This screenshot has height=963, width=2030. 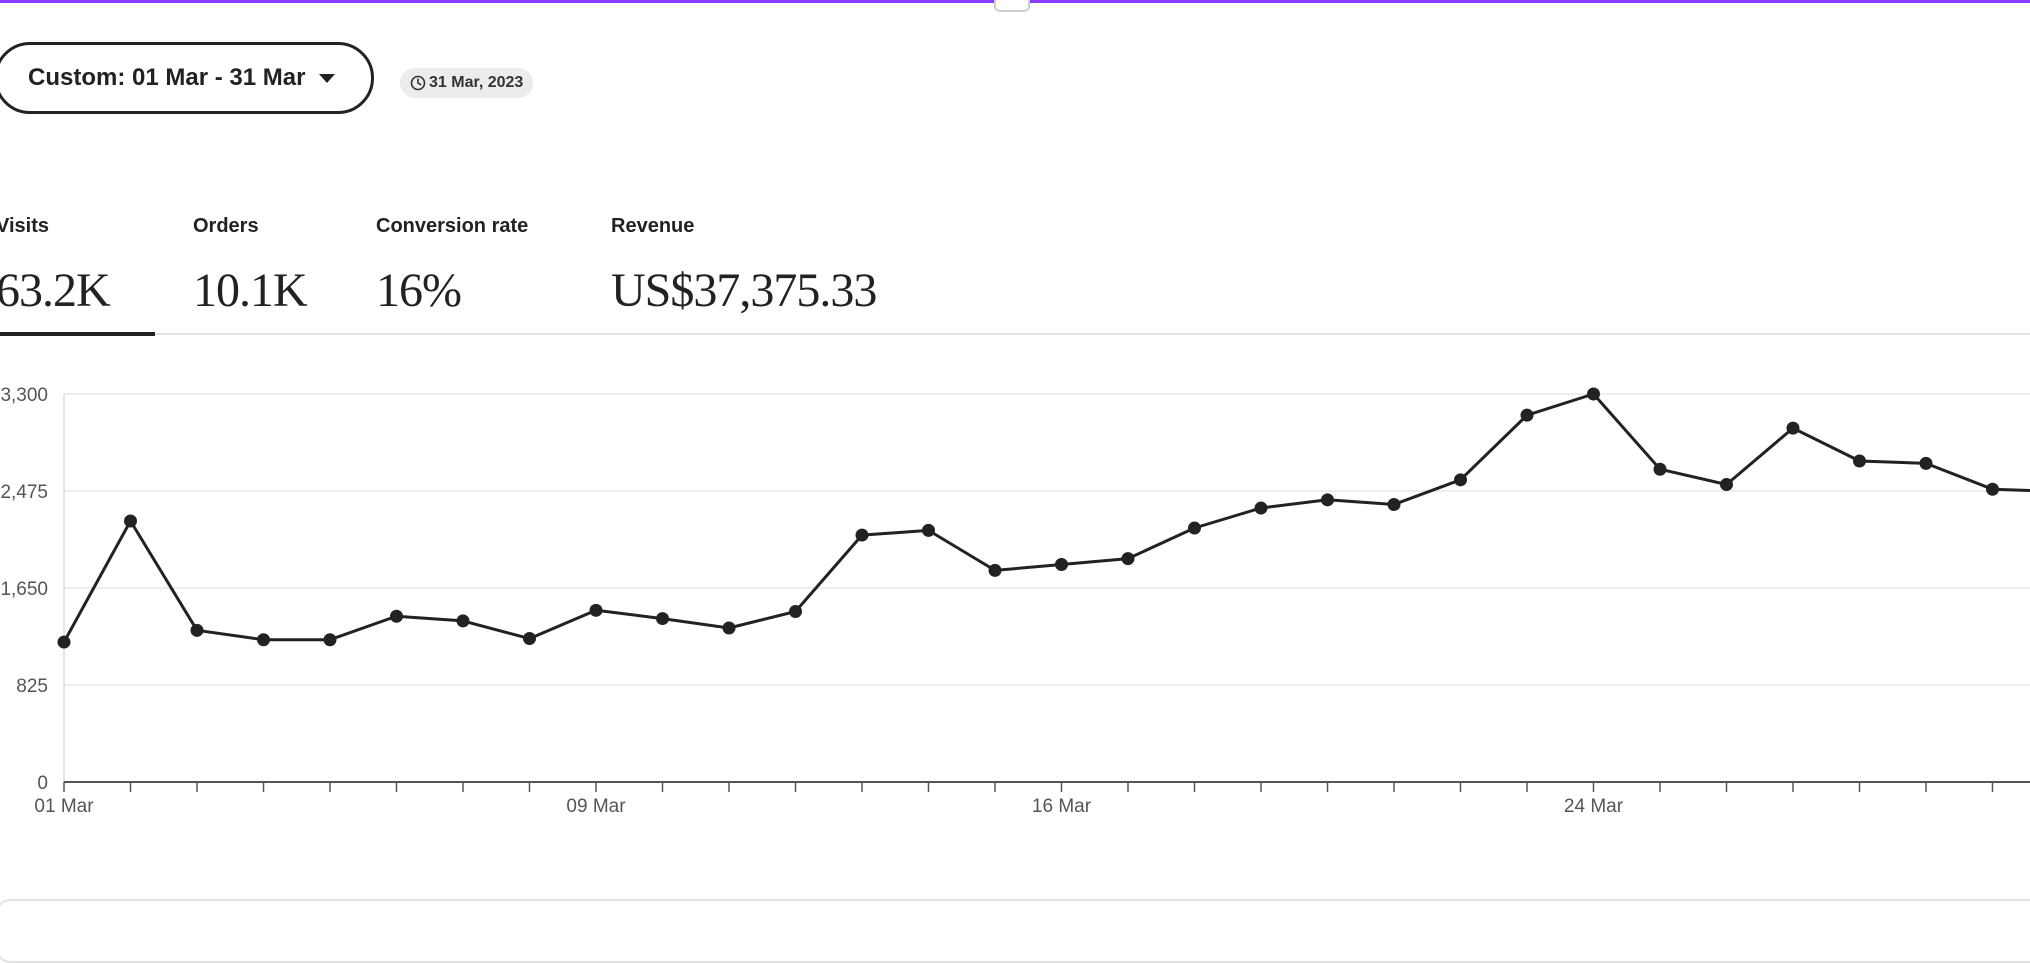 I want to click on metric-label: Conversion rate, so click(x=452, y=226).